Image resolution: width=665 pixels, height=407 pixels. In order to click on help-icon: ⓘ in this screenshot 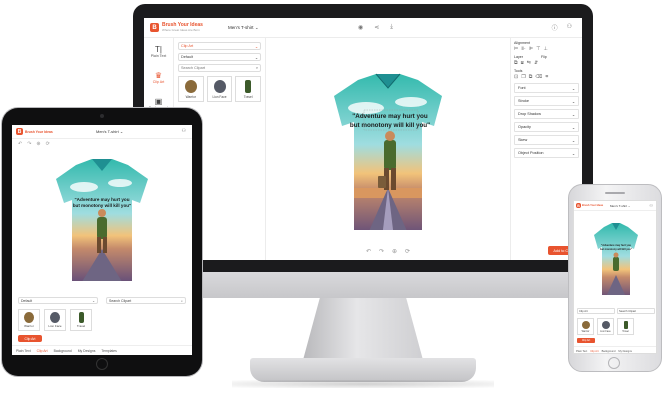, I will do `click(555, 27)`.